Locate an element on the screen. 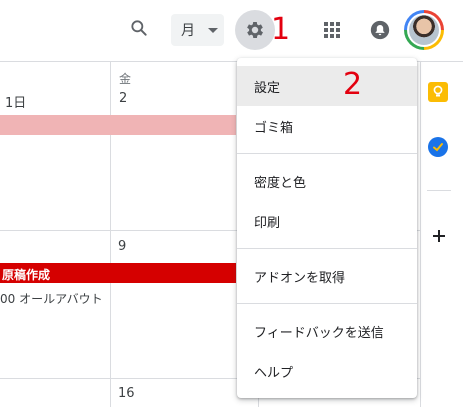 The image size is (463, 407). plus-icon is located at coordinates (439, 236).